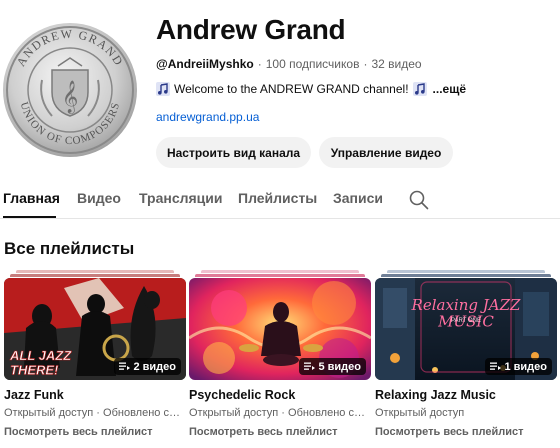 This screenshot has height=448, width=560. Describe the element at coordinates (34, 395) in the screenshot. I see `playlist-title: Jazz Funk` at that location.